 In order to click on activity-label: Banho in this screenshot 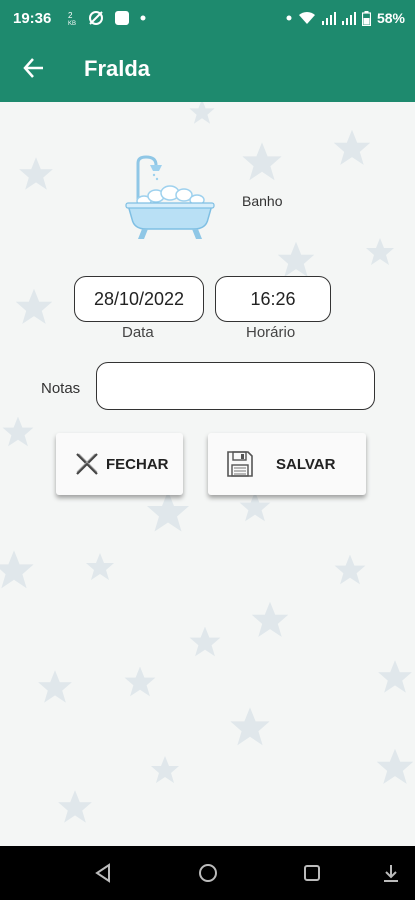, I will do `click(262, 201)`.